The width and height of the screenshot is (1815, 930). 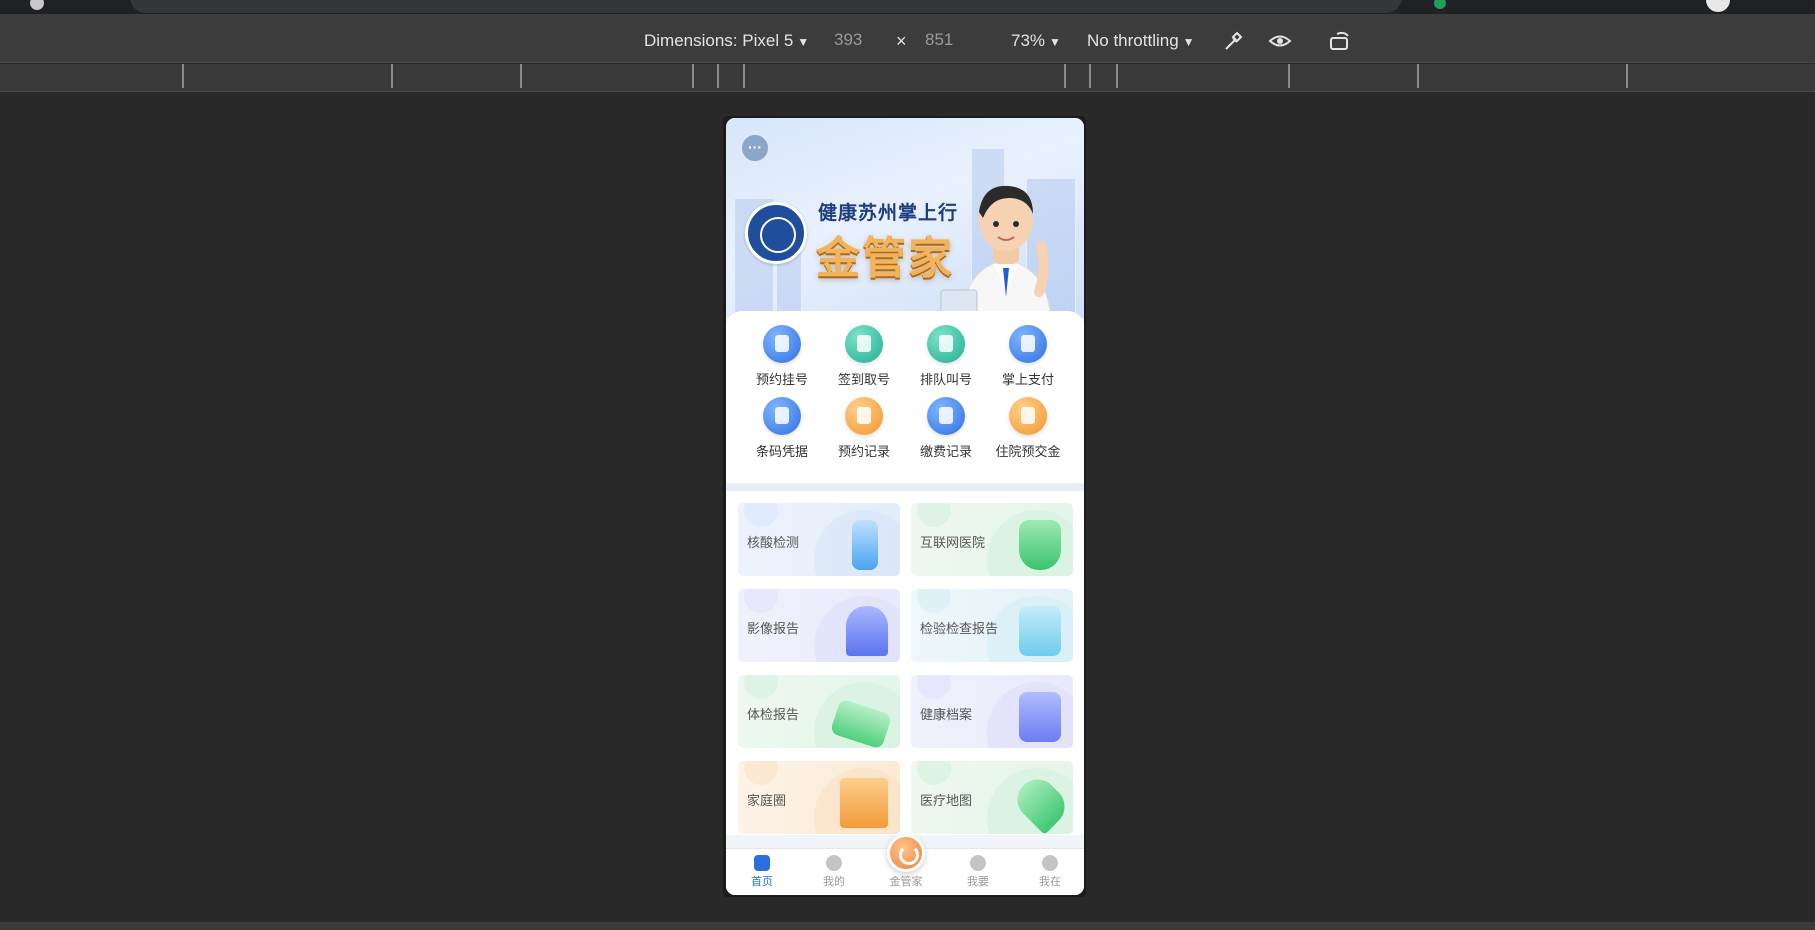 What do you see at coordinates (1040, 631) in the screenshot?
I see `scroll-icon` at bounding box center [1040, 631].